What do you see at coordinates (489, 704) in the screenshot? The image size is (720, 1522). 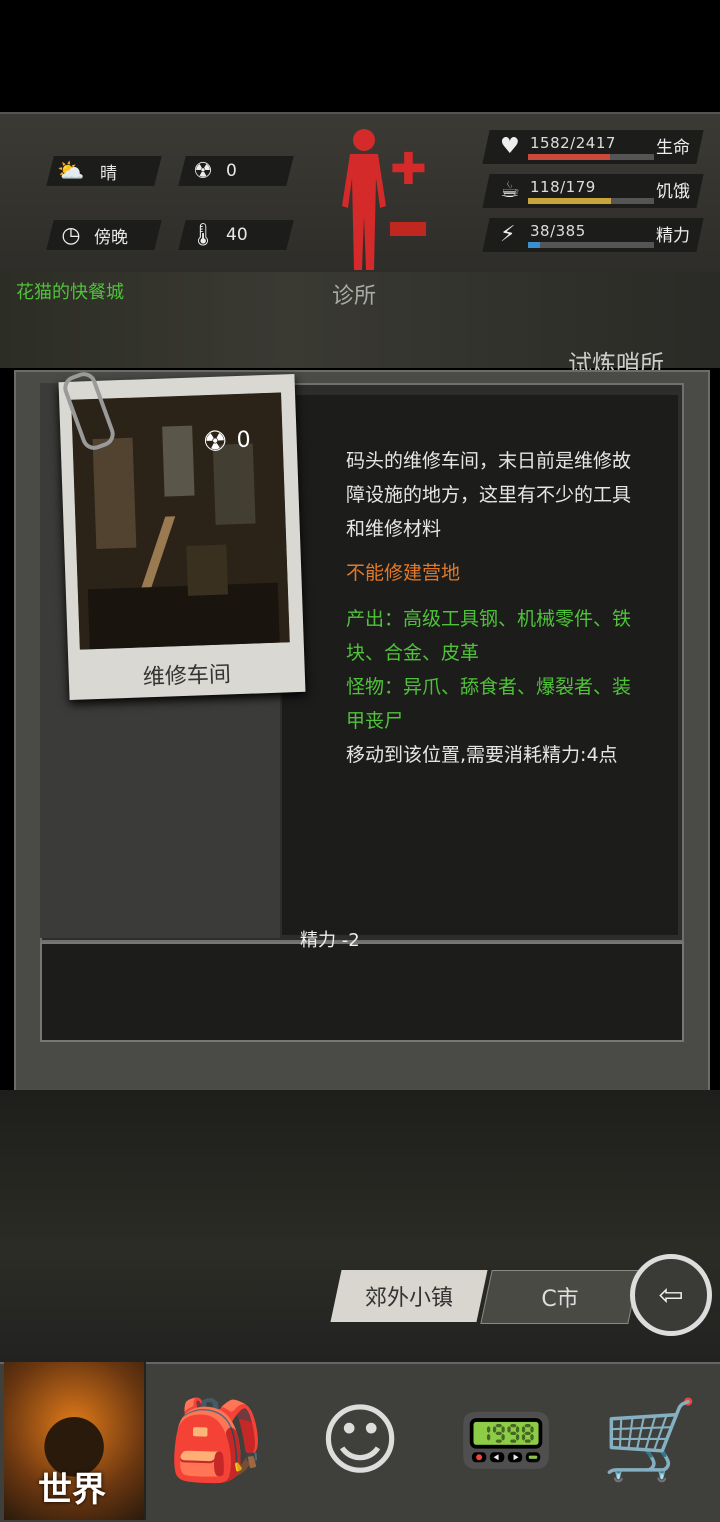 I see `location-monsters: 怪物：异爪、舔食者、爆裂者、装甲丧尸` at bounding box center [489, 704].